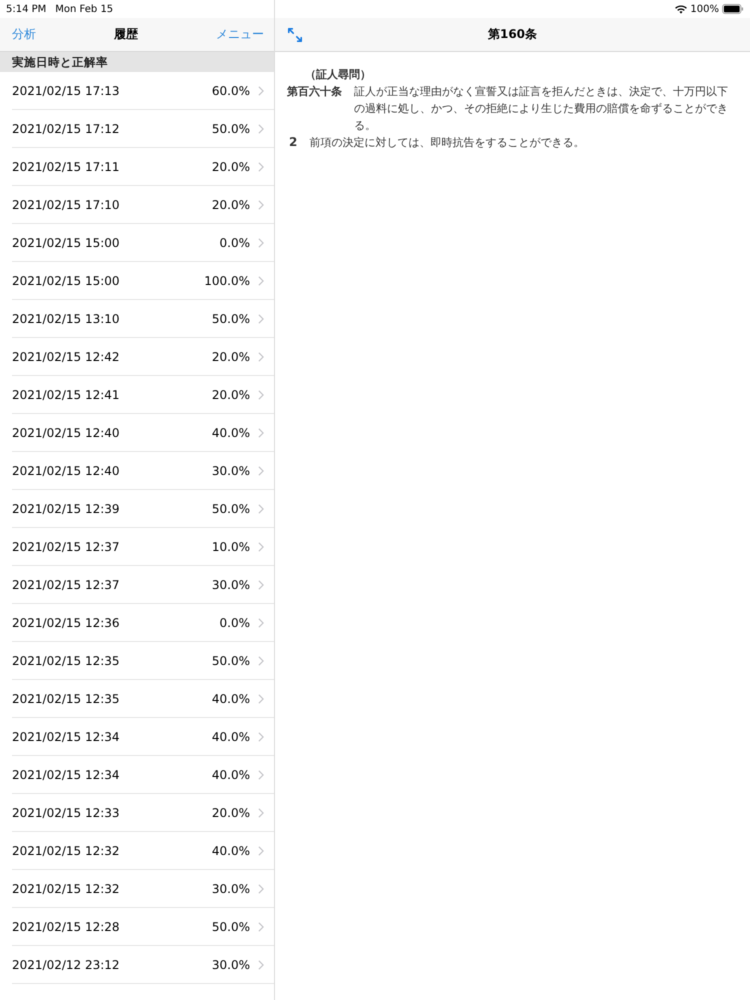 The width and height of the screenshot is (750, 1000). What do you see at coordinates (143, 319) in the screenshot?
I see `history-row: 2021/02/15 13:10 50.0%` at bounding box center [143, 319].